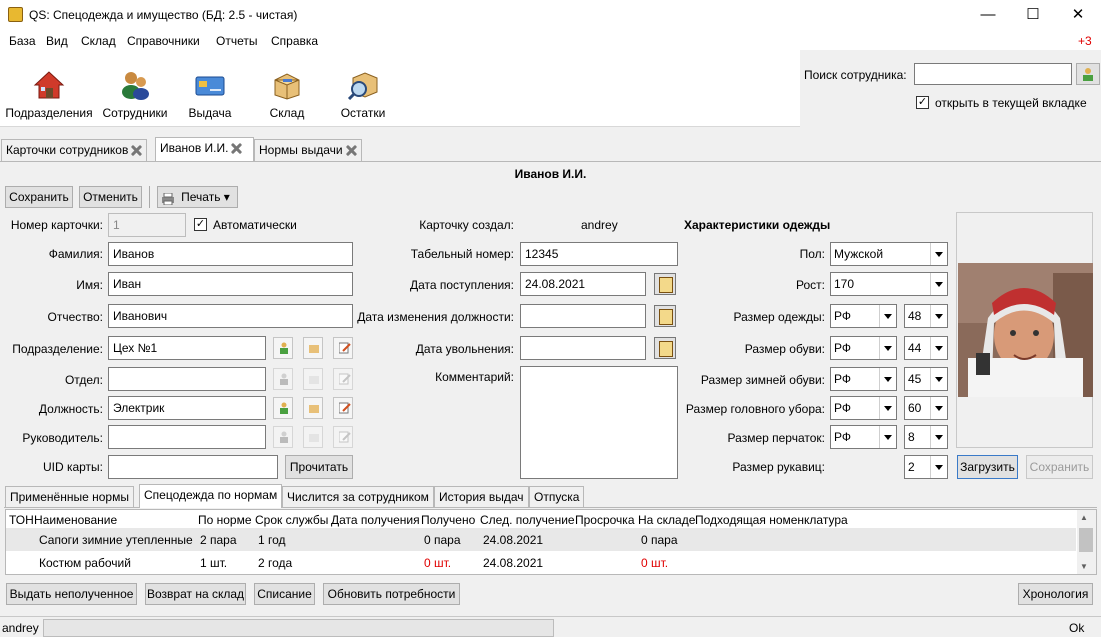 This screenshot has width=1101, height=637. What do you see at coordinates (294, 41) in the screenshot?
I see `menu-help: Справка` at bounding box center [294, 41].